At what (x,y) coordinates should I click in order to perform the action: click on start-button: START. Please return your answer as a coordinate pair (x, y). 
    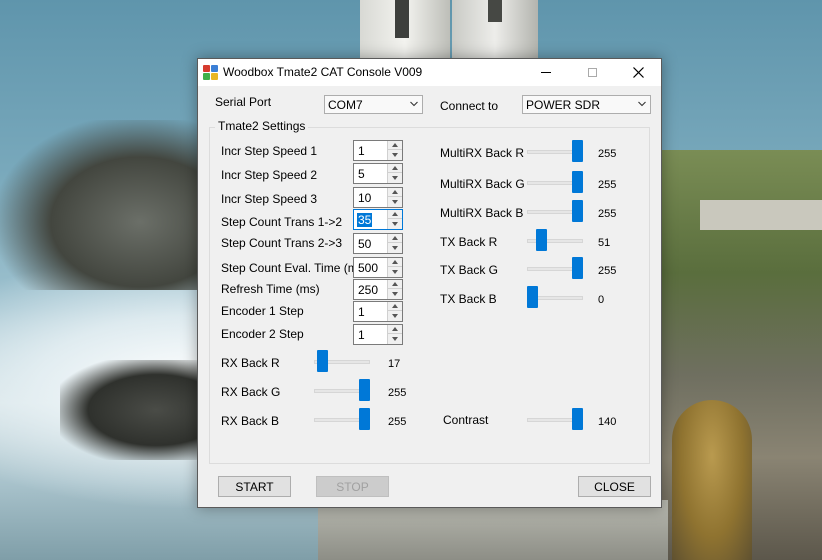
    Looking at the image, I should click on (254, 486).